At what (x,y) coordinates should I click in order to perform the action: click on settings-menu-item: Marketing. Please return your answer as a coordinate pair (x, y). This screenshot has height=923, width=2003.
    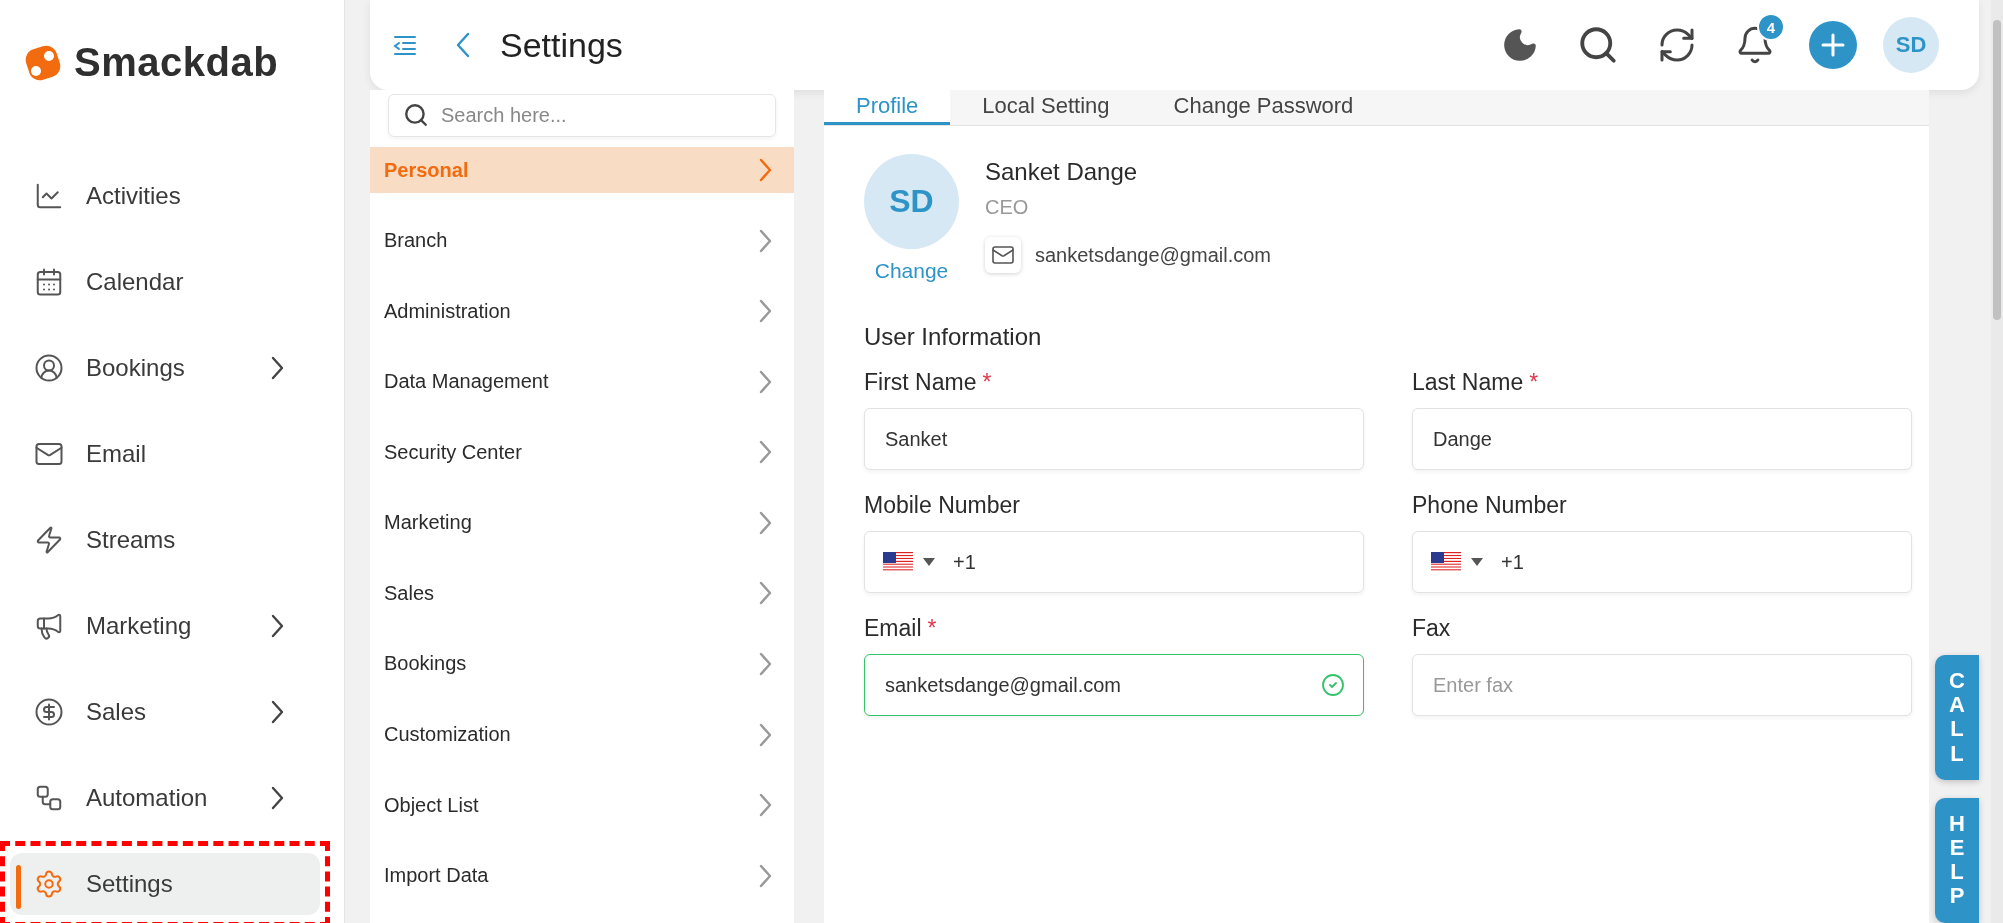
    Looking at the image, I should click on (582, 523).